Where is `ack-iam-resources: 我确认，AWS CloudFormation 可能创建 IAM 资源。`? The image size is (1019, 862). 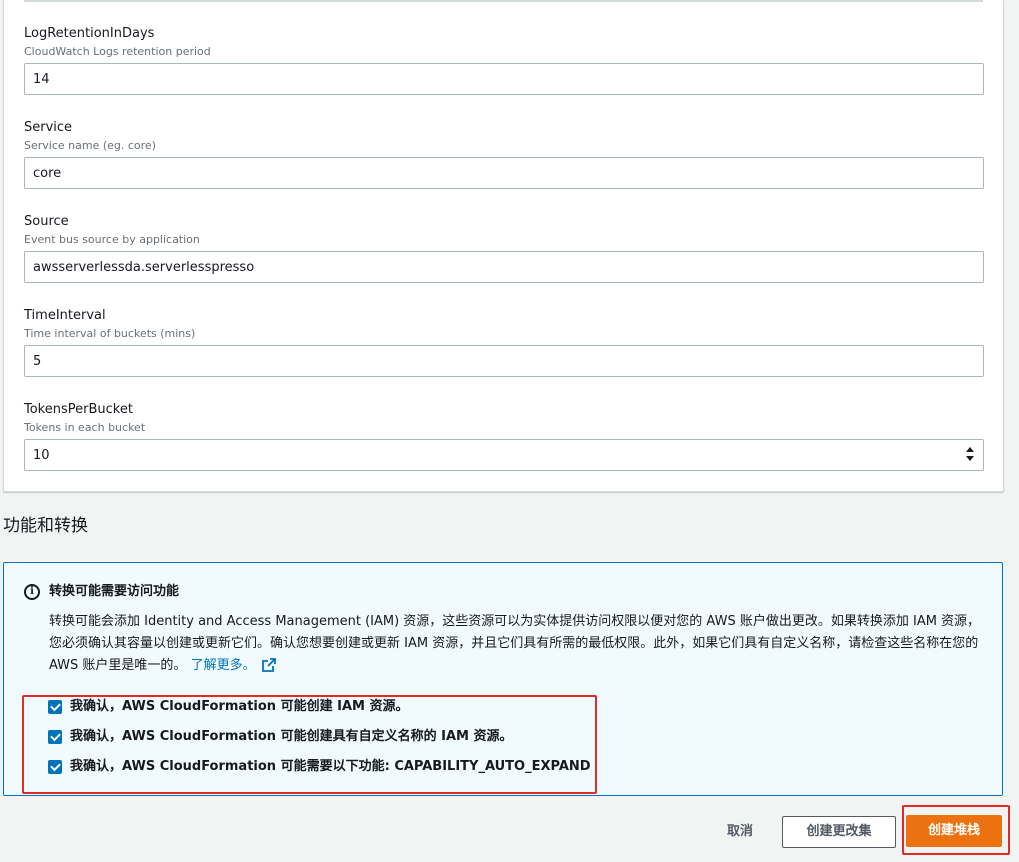 ack-iam-resources: 我确认，AWS CloudFormation 可能创建 IAM 资源。 is located at coordinates (228, 707).